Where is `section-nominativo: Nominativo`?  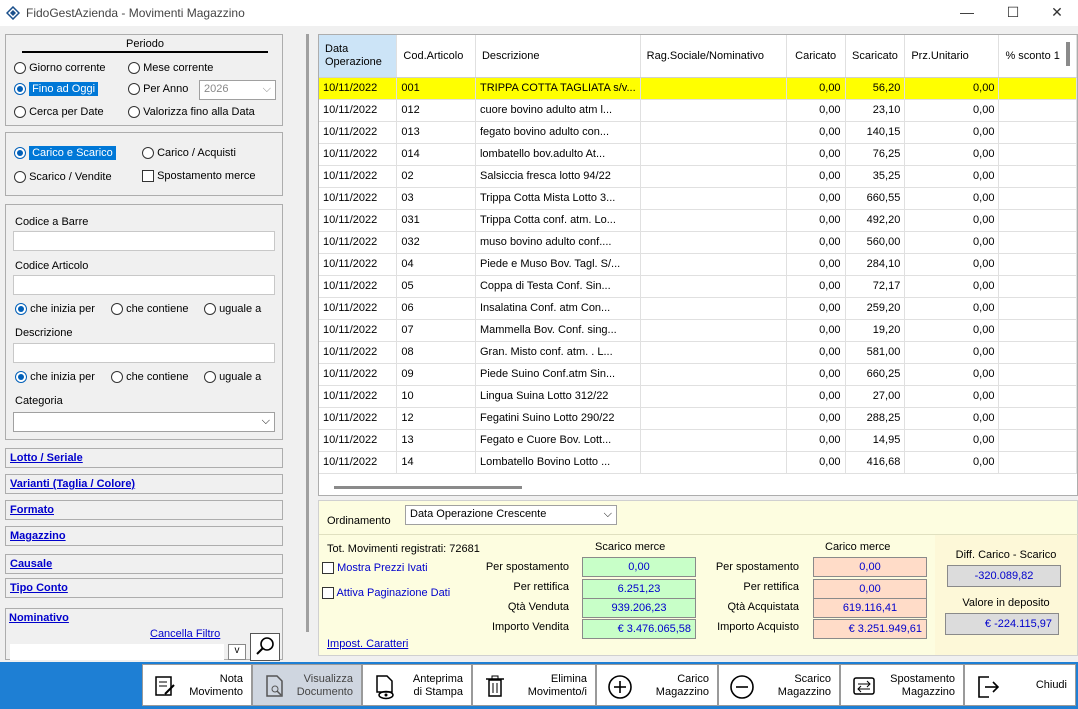 section-nominativo: Nominativo is located at coordinates (39, 618).